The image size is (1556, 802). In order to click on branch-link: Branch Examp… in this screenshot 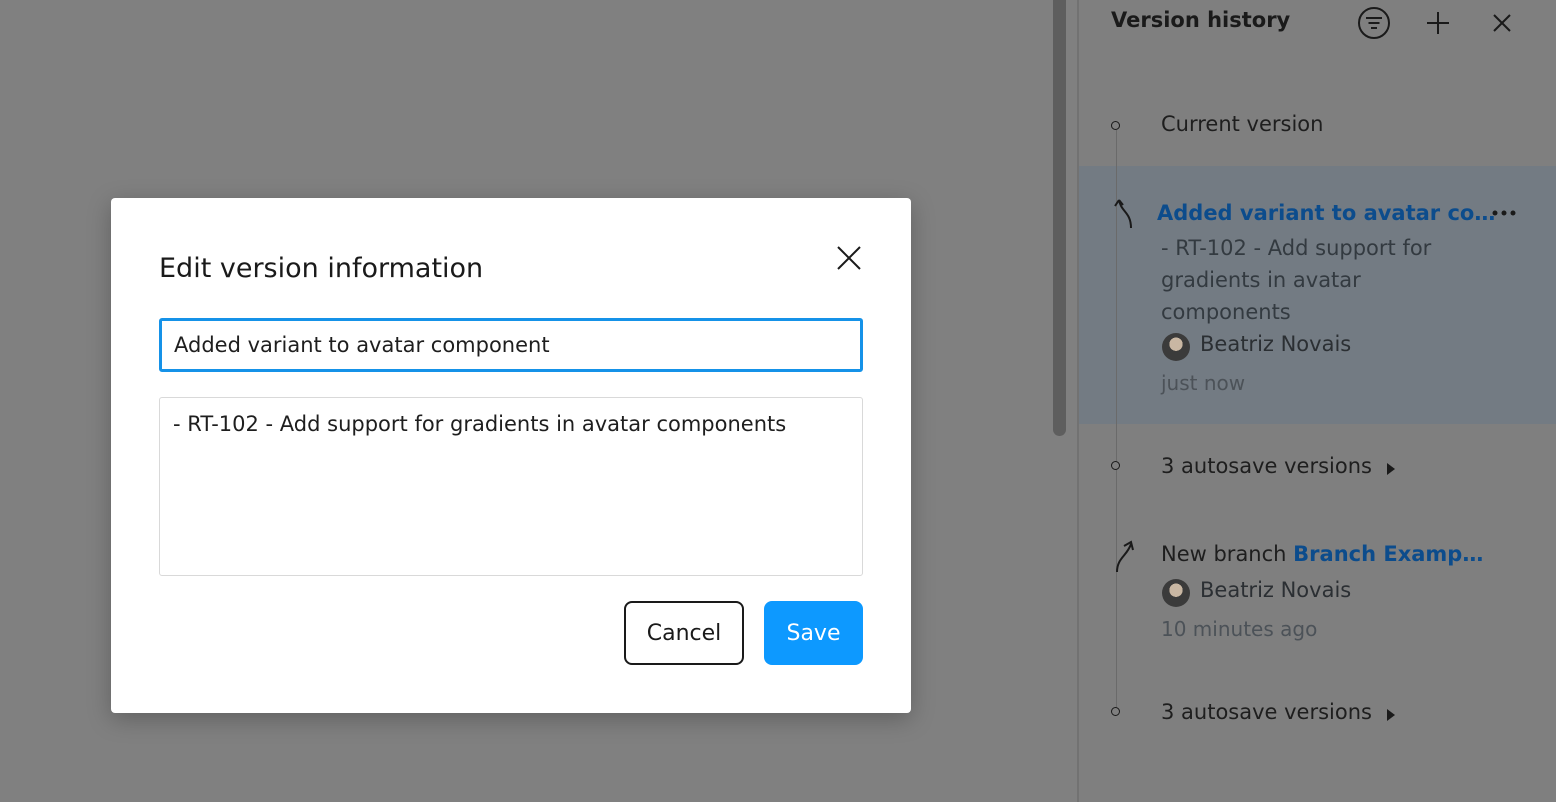, I will do `click(1388, 554)`.